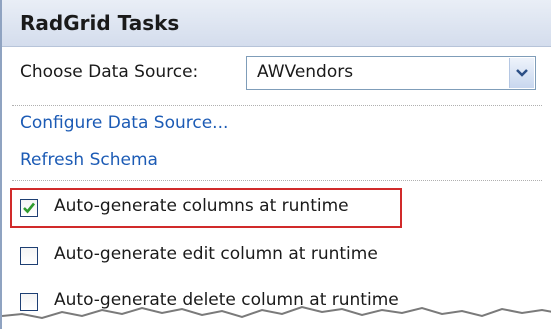 This screenshot has height=329, width=551. Describe the element at coordinates (276, 317) in the screenshot. I see `torn-edge` at that location.